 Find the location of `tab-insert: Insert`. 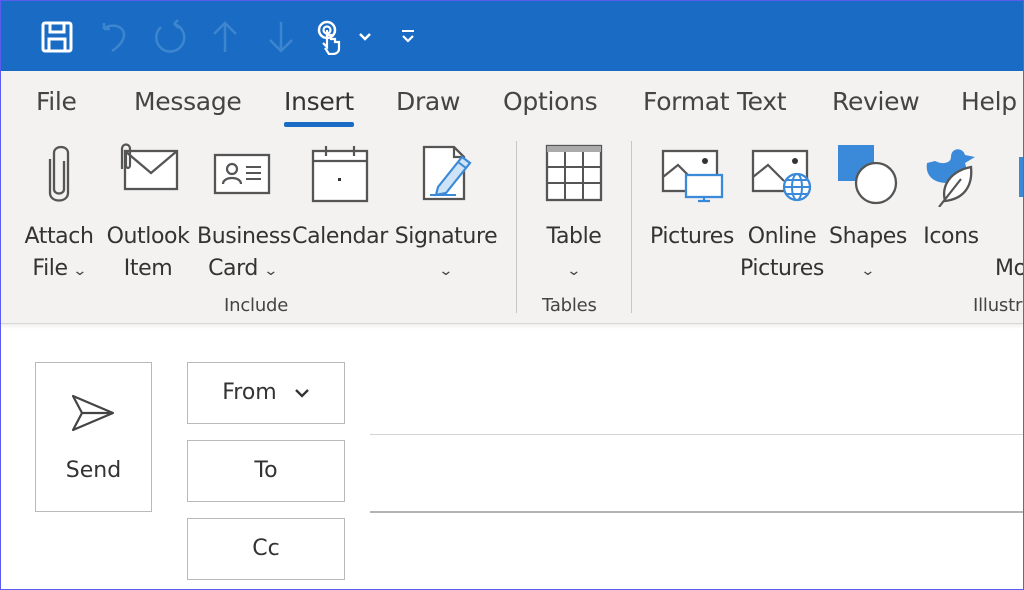

tab-insert: Insert is located at coordinates (319, 101).